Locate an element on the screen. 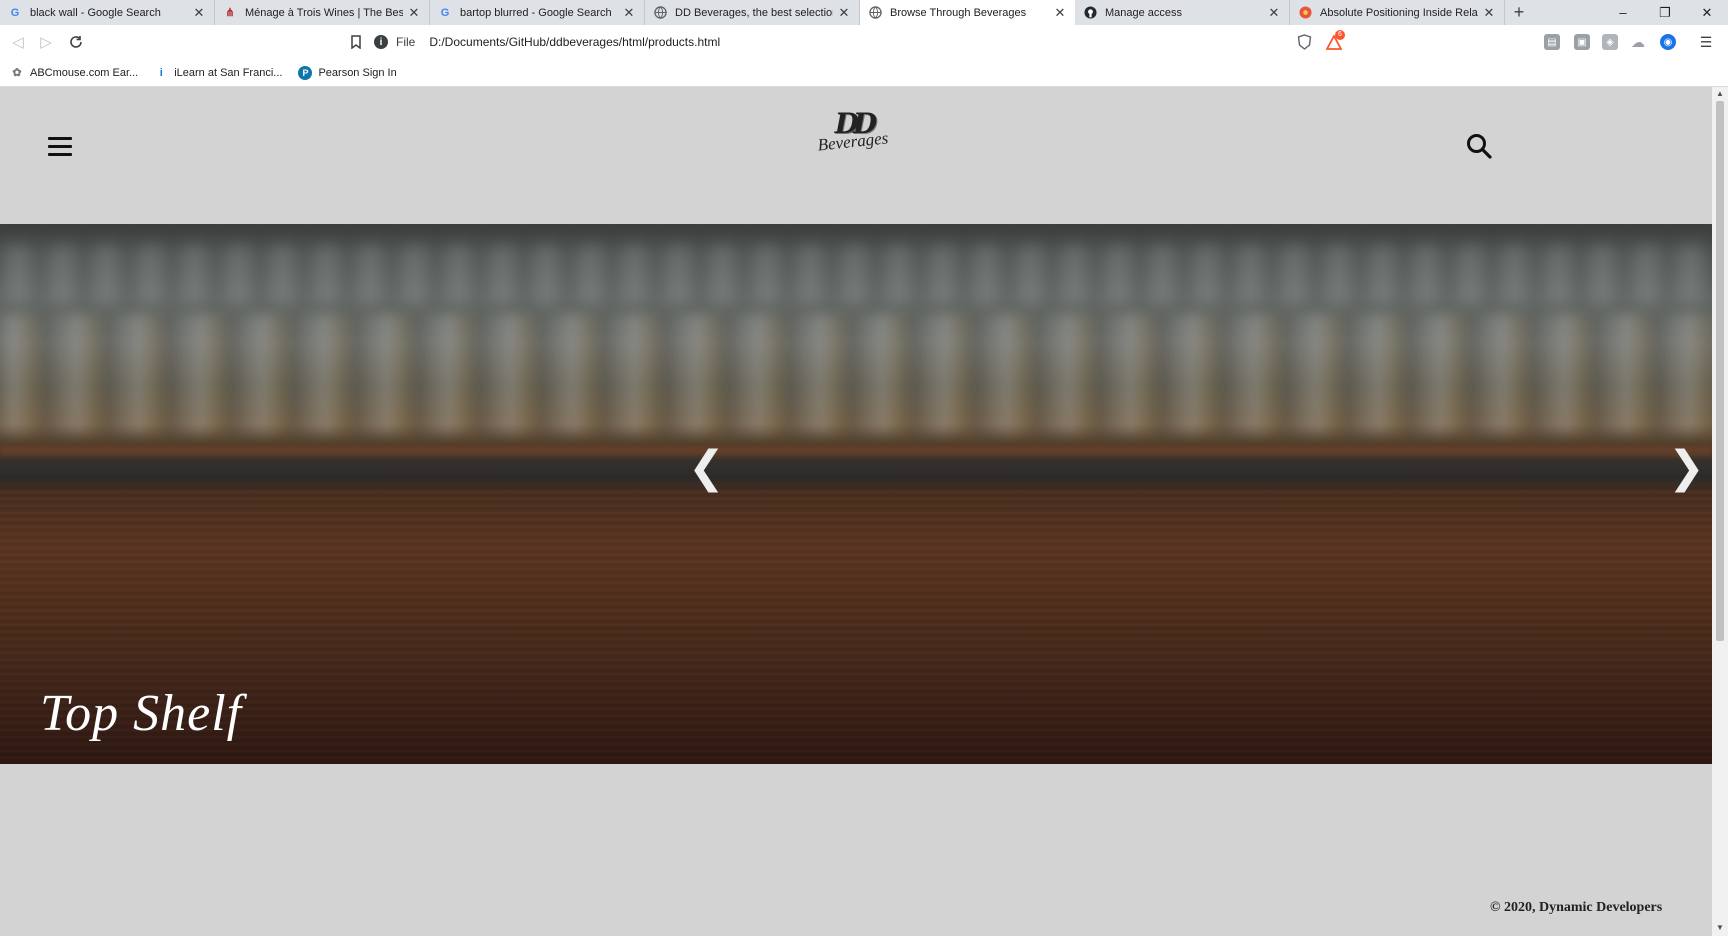  tab-dd-beverages: DD Beverages, the best selection o ✕ is located at coordinates (752, 12).